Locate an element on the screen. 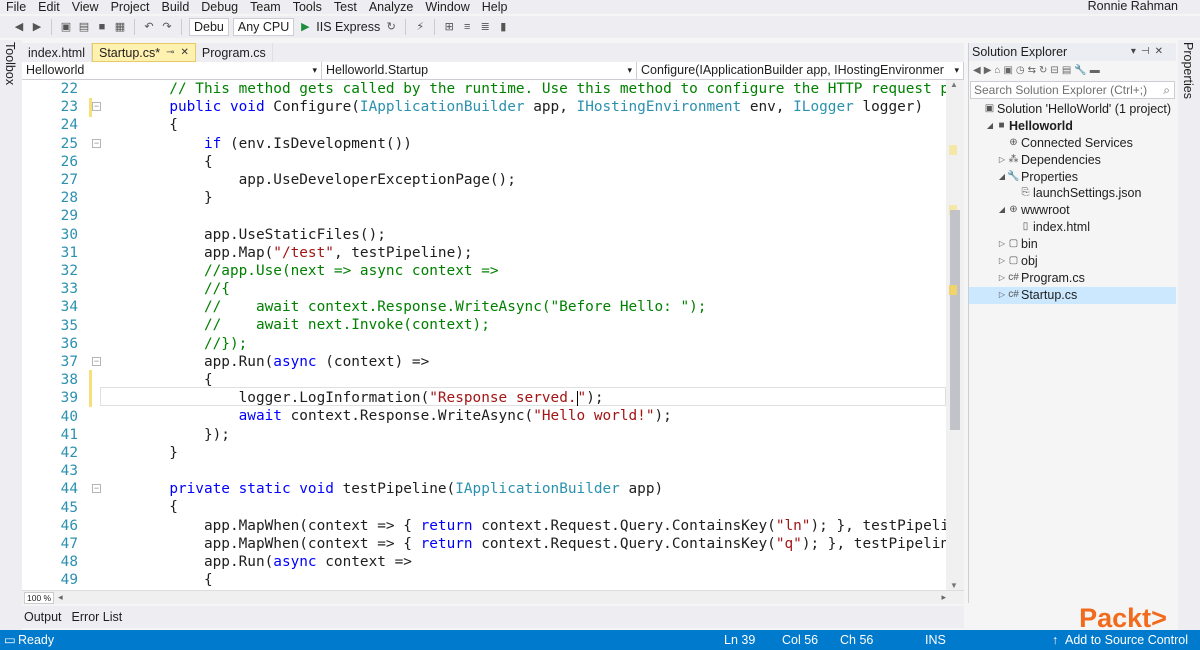 The width and height of the screenshot is (1200, 650). toolbox-strip: Toolbox is located at coordinates (11, 335).